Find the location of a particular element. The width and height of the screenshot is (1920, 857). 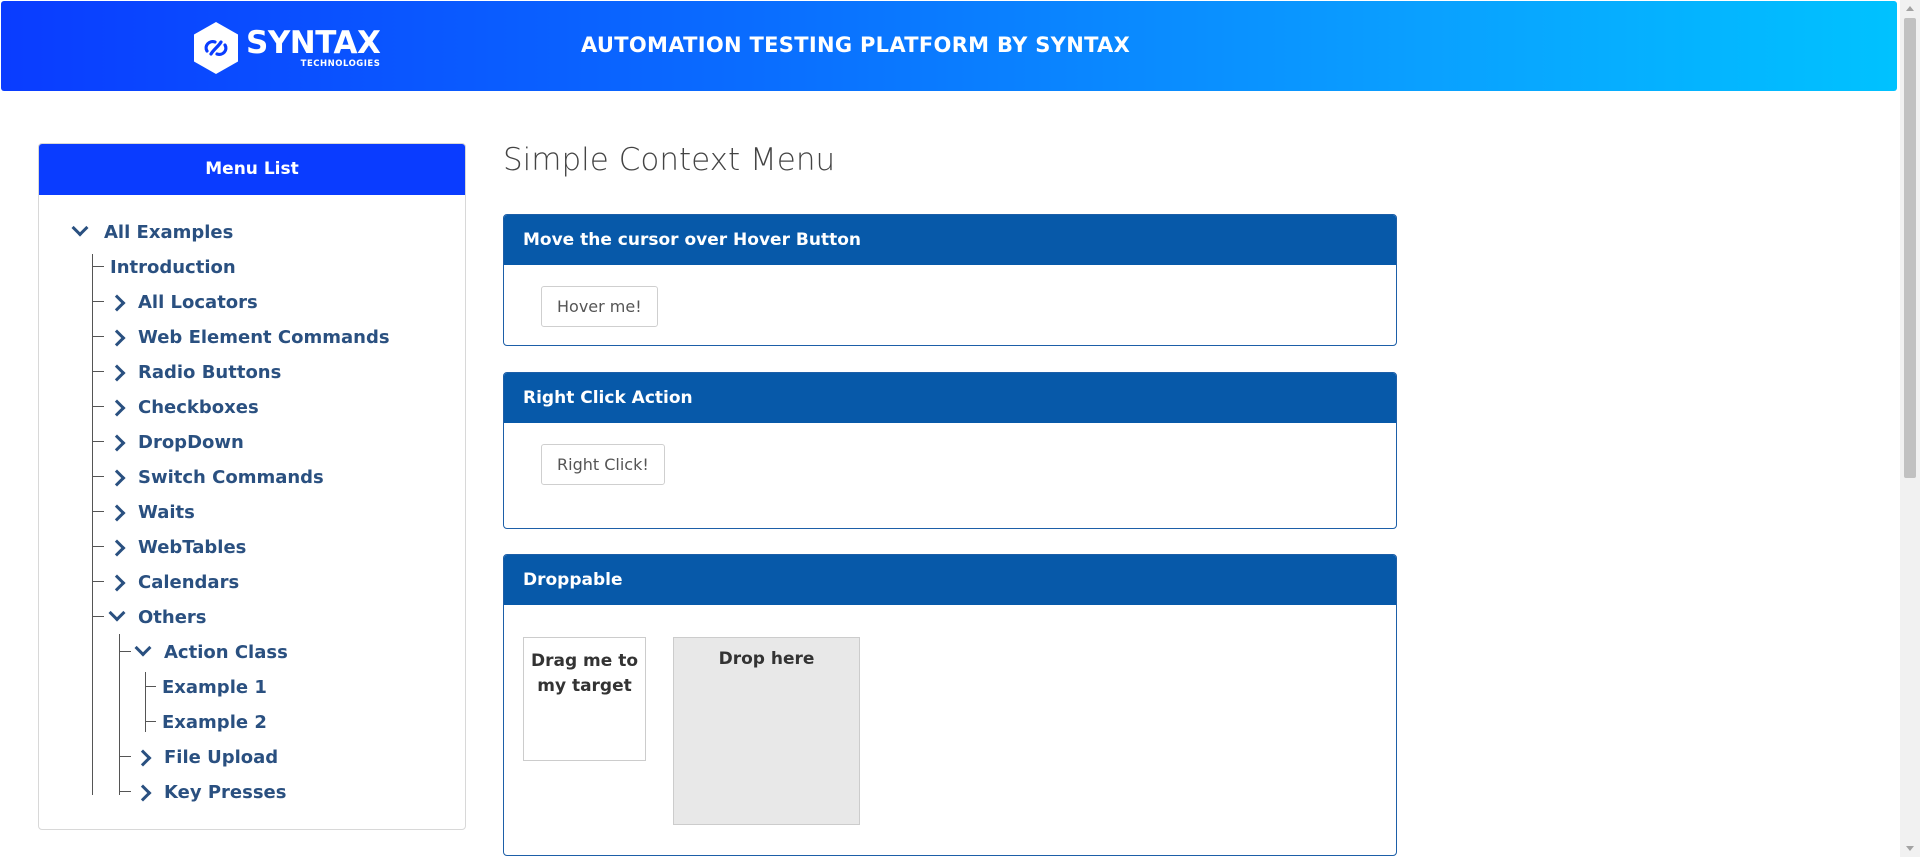

page-scrollbar is located at coordinates (1910, 428).